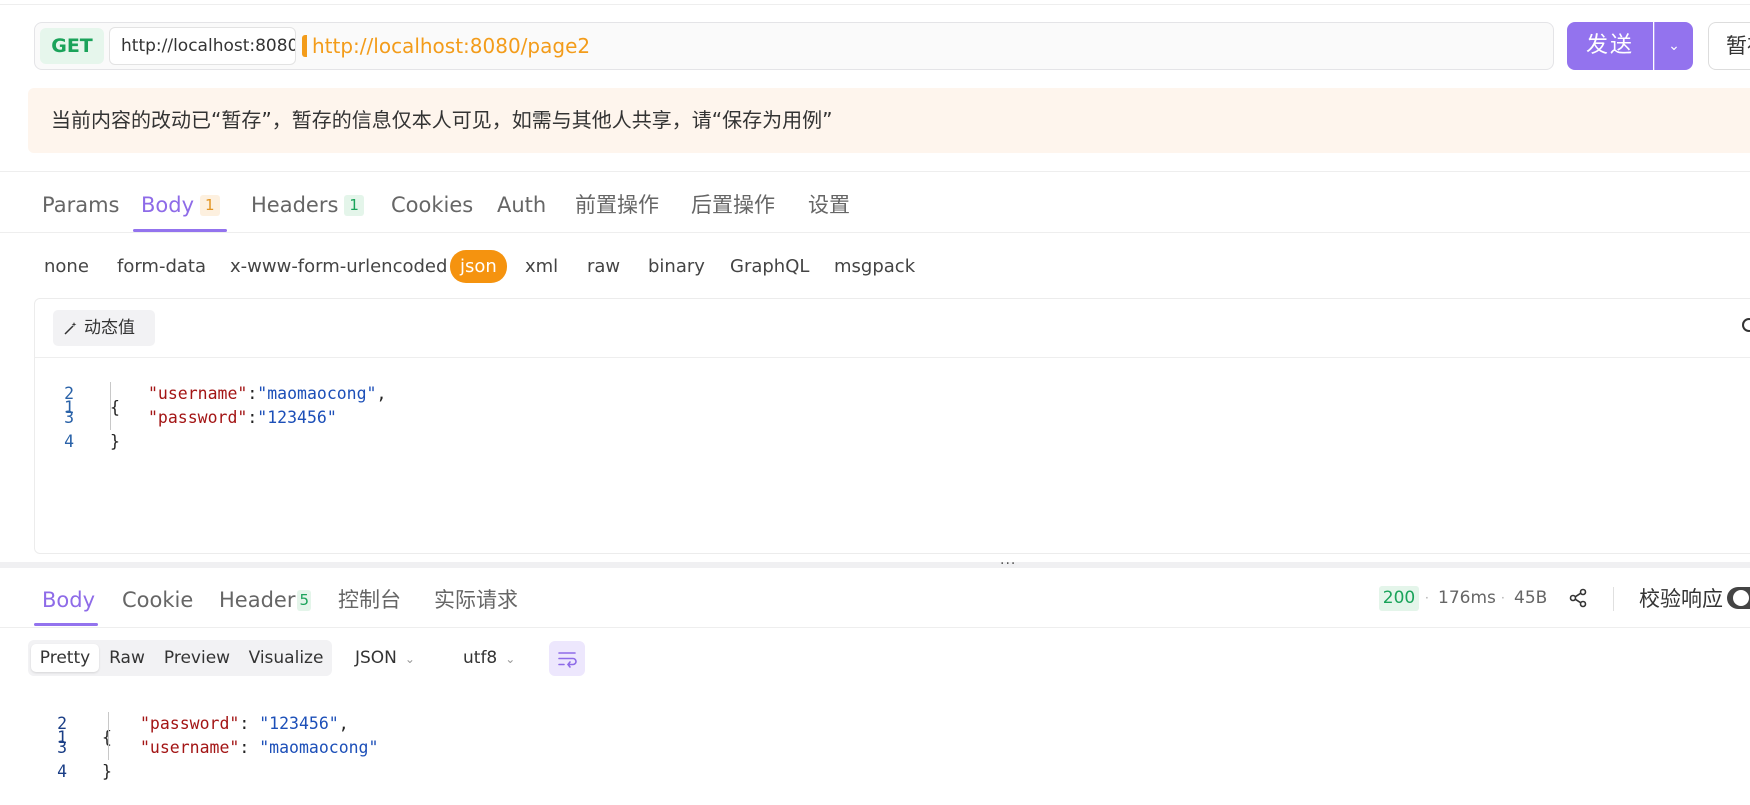  Describe the element at coordinates (1729, 46) in the screenshot. I see `save-draft-button: 暂存` at that location.